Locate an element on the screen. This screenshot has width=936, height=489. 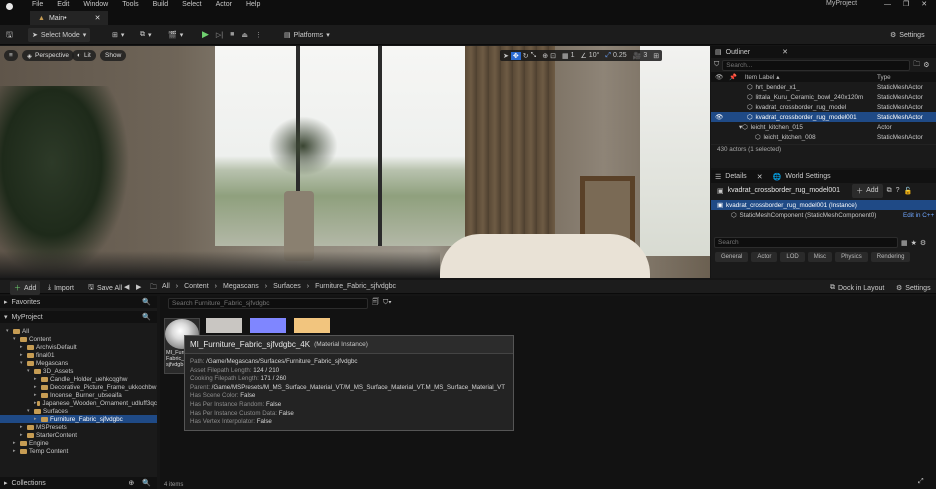
folder-tree-item: ▸ Japanese_Wooden_Ornament_udluff3qc is located at coordinates (78, 403).